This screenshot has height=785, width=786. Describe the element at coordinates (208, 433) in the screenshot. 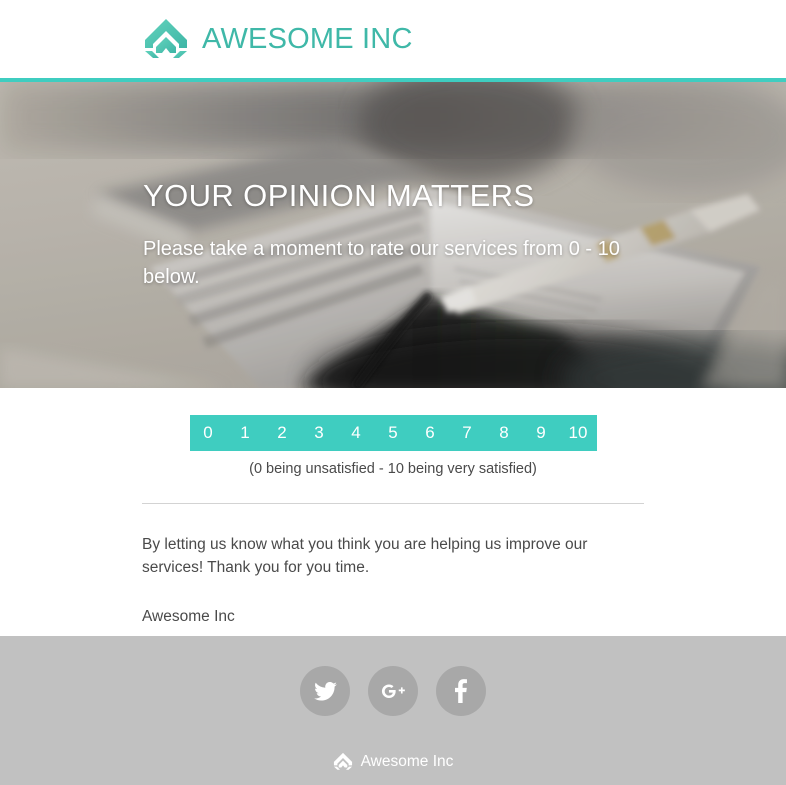

I see `rating-option-0: 0` at that location.